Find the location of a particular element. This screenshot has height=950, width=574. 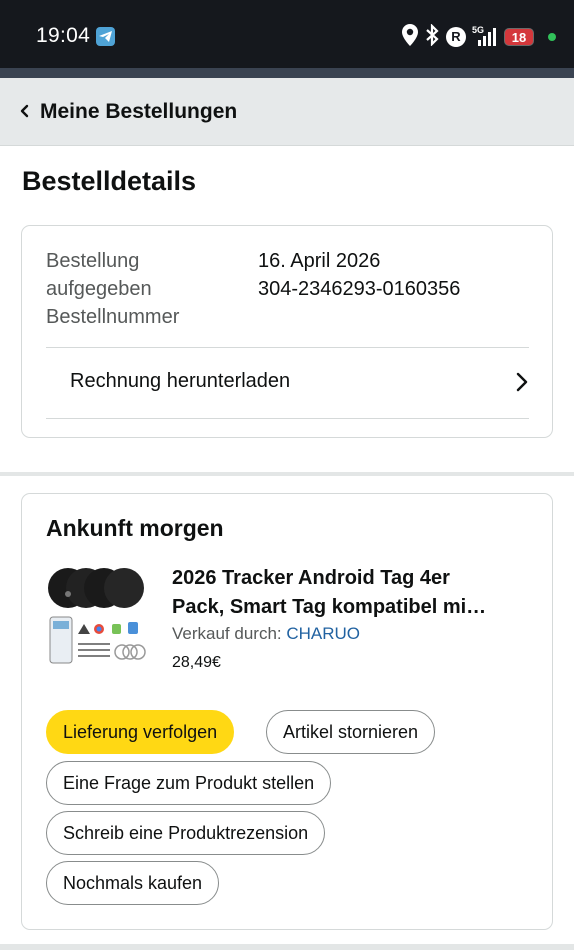

order-info-values: 16. April 2026 304-2346293-0160356 is located at coordinates (359, 275).